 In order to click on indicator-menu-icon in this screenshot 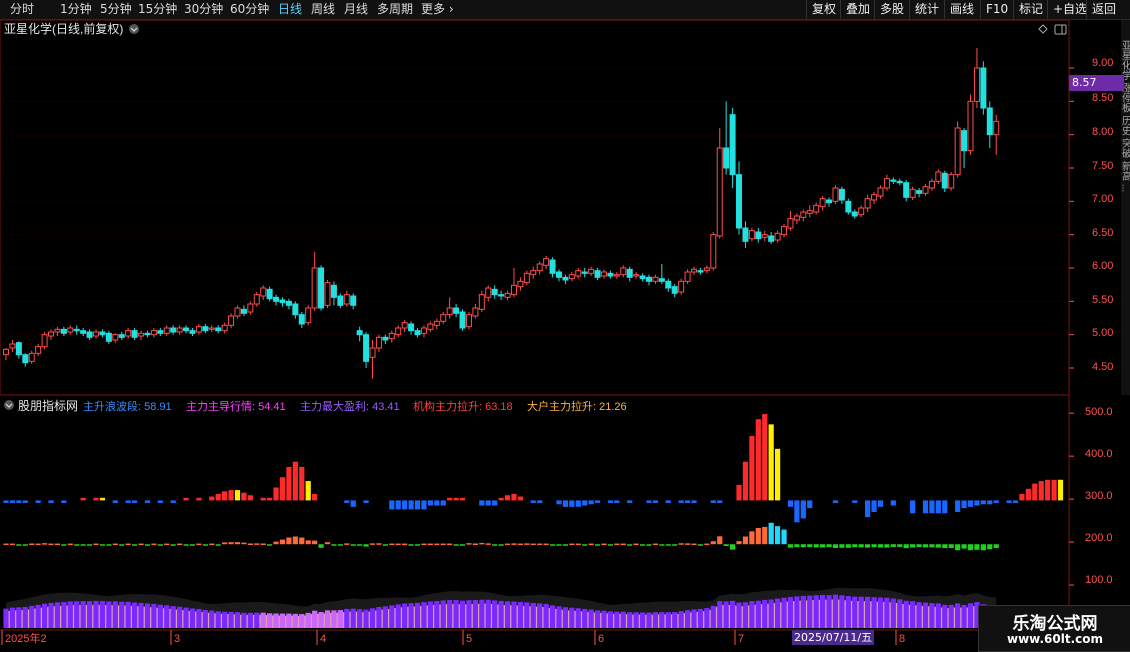, I will do `click(9, 405)`.